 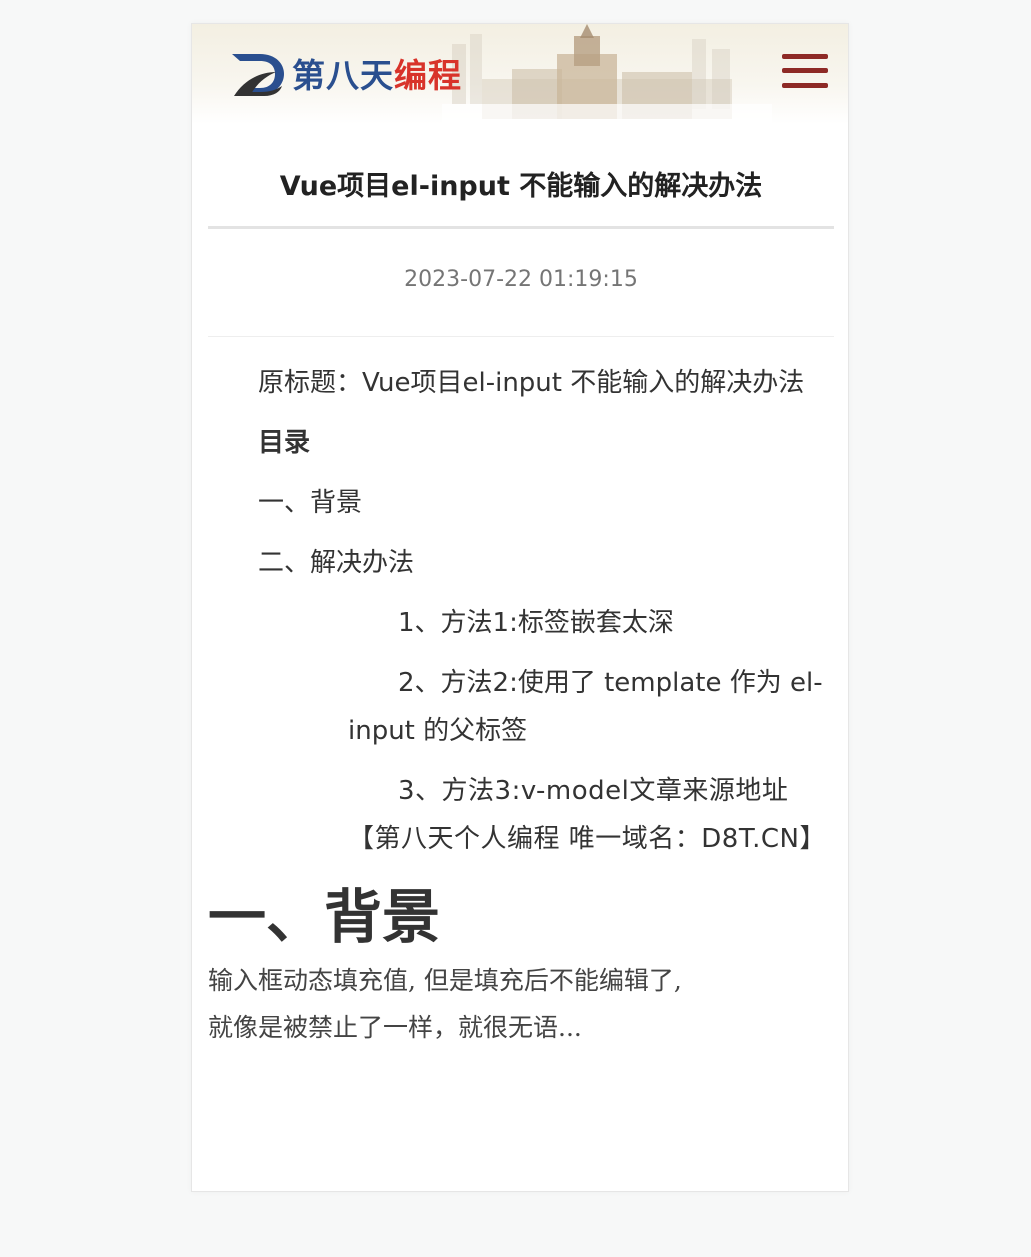 I want to click on skyline-banner-image, so click(x=607, y=74).